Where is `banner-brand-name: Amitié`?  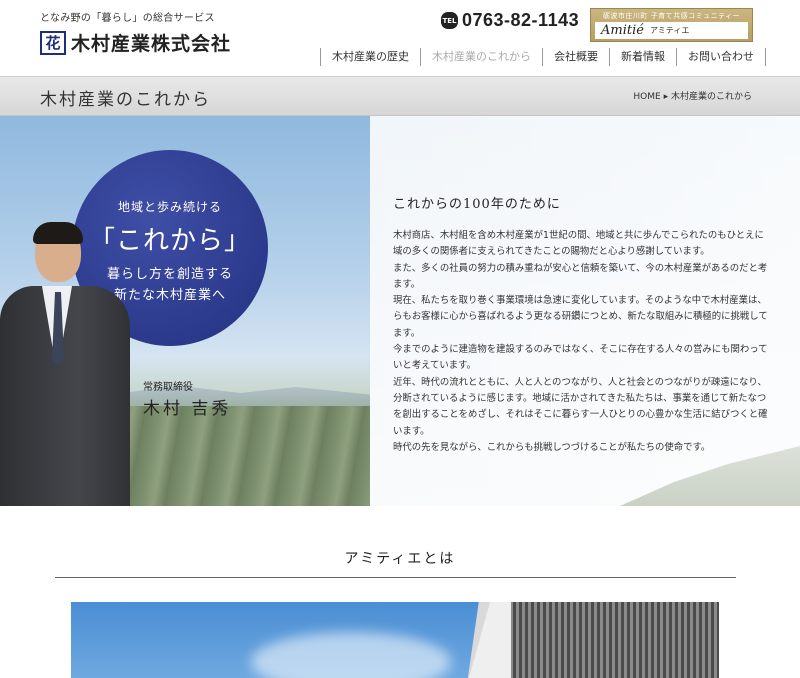
banner-brand-name: Amitié is located at coordinates (622, 30).